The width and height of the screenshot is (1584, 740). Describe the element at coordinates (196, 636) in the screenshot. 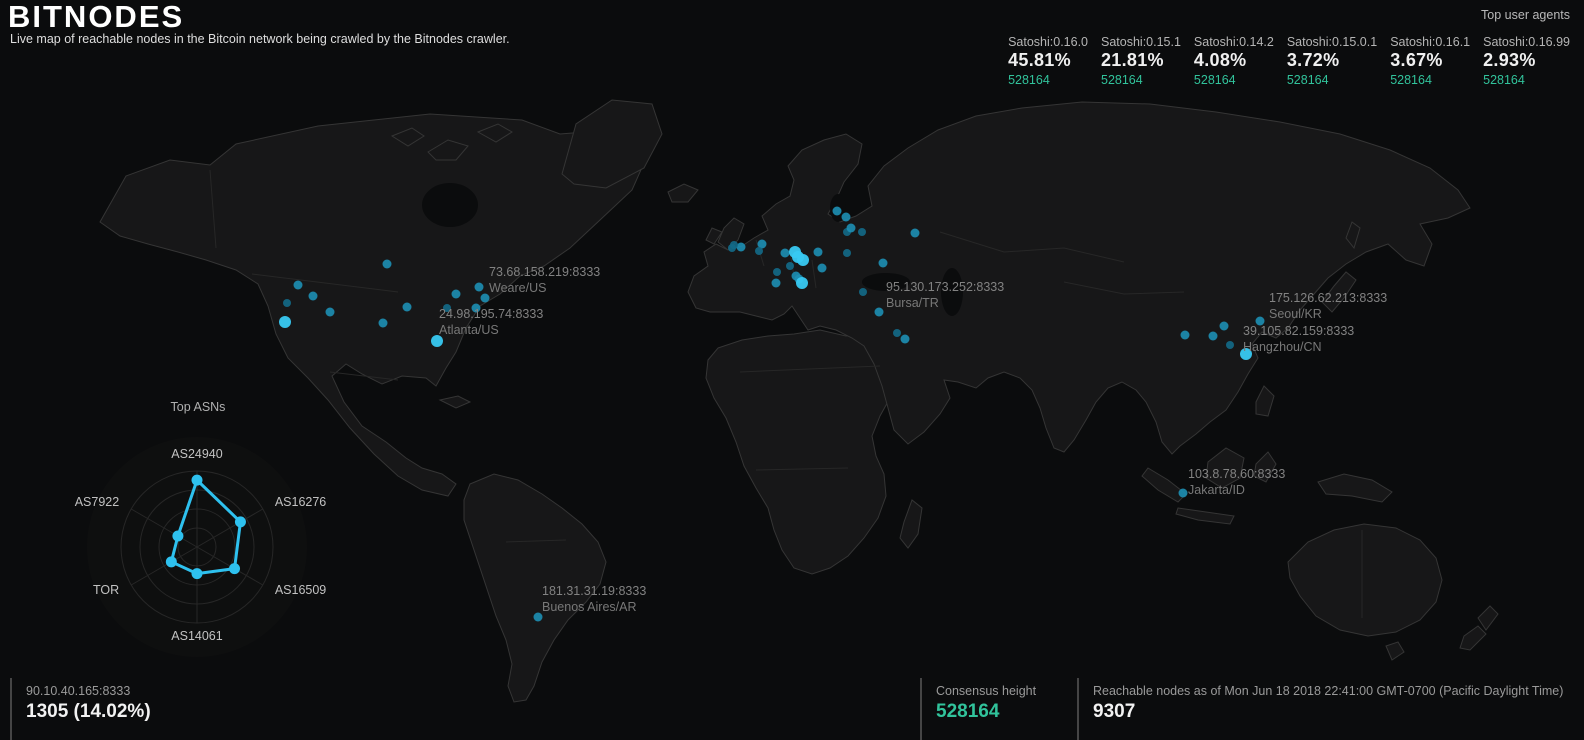

I see `radar-axis-label: AS14061` at that location.